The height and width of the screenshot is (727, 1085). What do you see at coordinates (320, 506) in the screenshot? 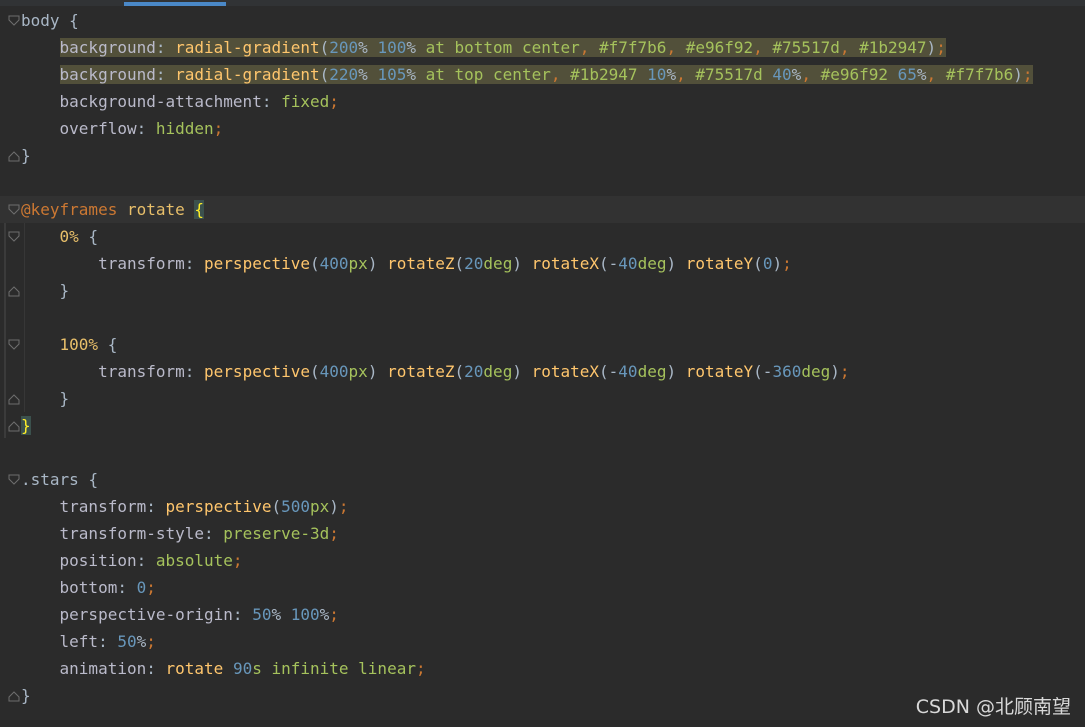
I see `code-token: px` at bounding box center [320, 506].